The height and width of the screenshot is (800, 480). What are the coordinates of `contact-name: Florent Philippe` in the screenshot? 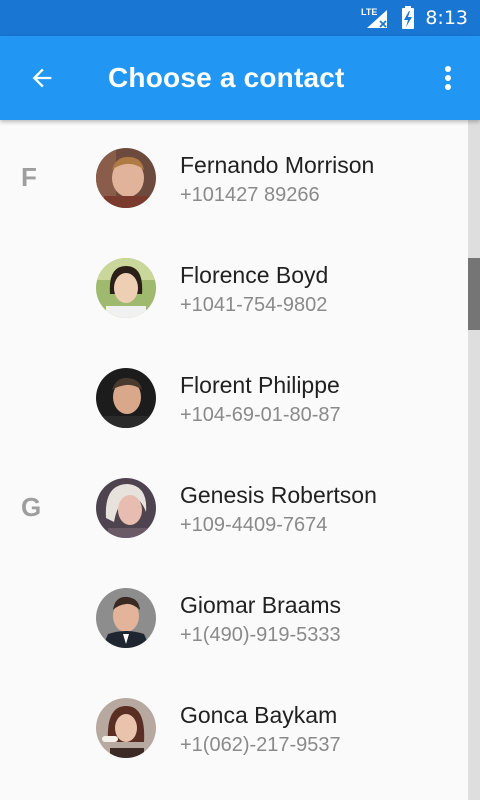 It's located at (260, 385).